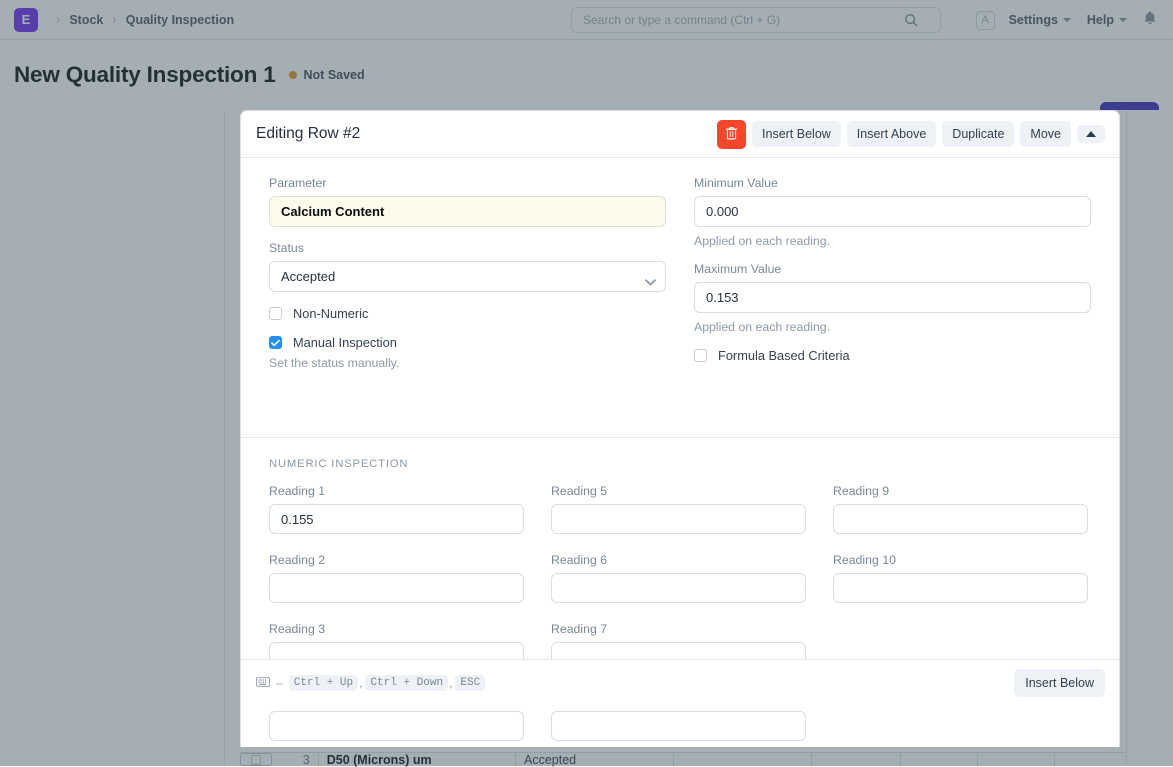 The image size is (1173, 767). What do you see at coordinates (467, 211) in the screenshot?
I see `parameter-input` at bounding box center [467, 211].